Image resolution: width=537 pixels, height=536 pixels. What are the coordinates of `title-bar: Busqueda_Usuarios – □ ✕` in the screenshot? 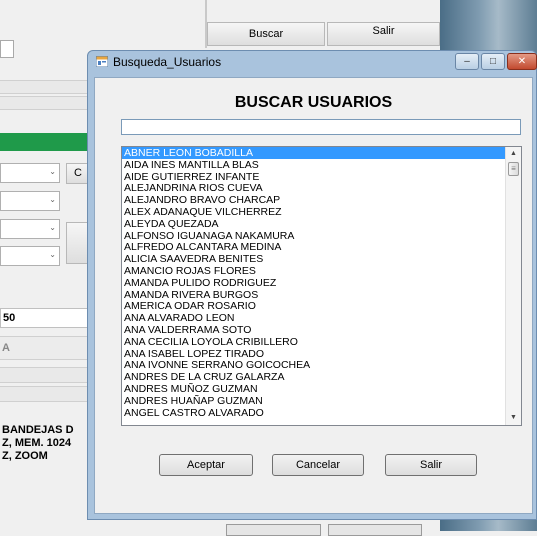 It's located at (312, 62).